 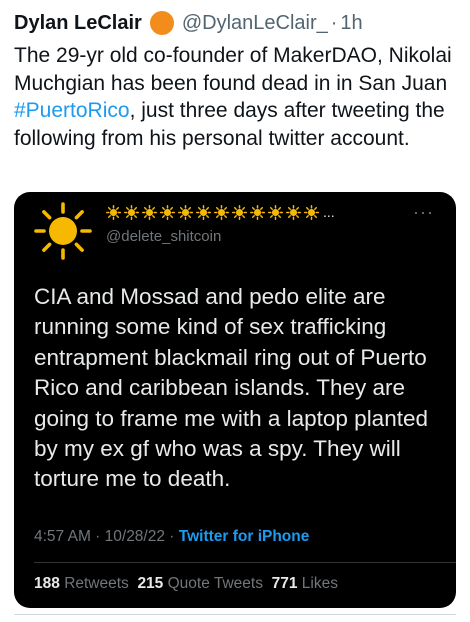 I want to click on tweet-header: Dylan LeClair @DylanLeClair_ · 1h, so click(x=188, y=23).